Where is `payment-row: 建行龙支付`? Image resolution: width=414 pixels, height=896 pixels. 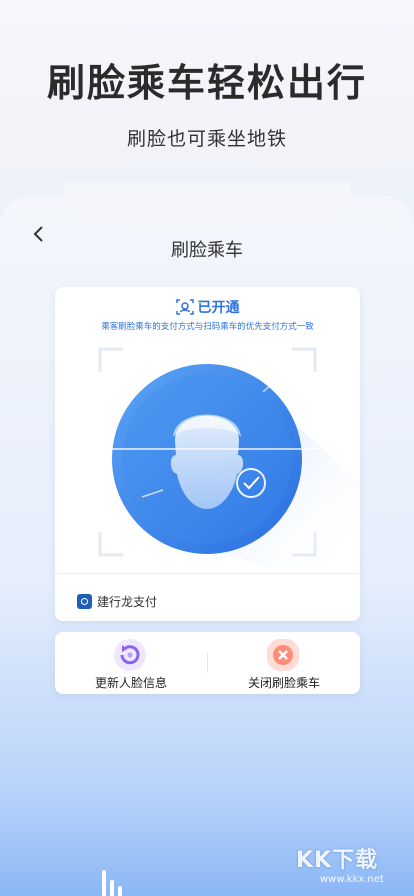 payment-row: 建行龙支付 is located at coordinates (117, 601).